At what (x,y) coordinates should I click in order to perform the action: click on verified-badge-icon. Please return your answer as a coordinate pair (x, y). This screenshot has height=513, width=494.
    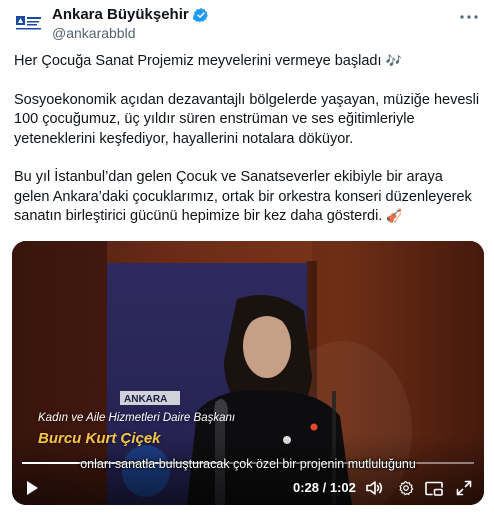
    Looking at the image, I should click on (200, 14).